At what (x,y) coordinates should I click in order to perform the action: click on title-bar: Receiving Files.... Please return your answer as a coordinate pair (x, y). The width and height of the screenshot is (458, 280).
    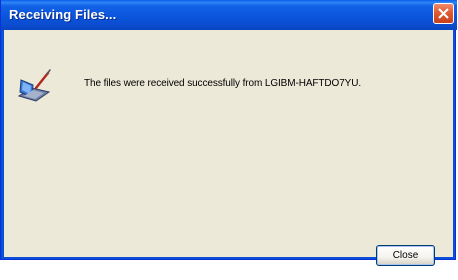
    Looking at the image, I should click on (229, 15).